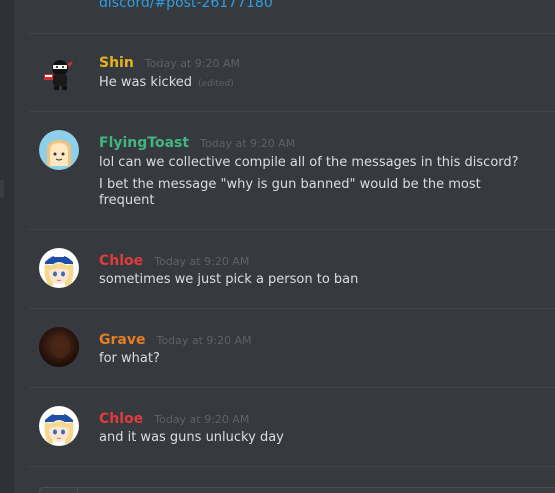 The image size is (555, 493). Describe the element at coordinates (122, 340) in the screenshot. I see `username: Grave` at that location.